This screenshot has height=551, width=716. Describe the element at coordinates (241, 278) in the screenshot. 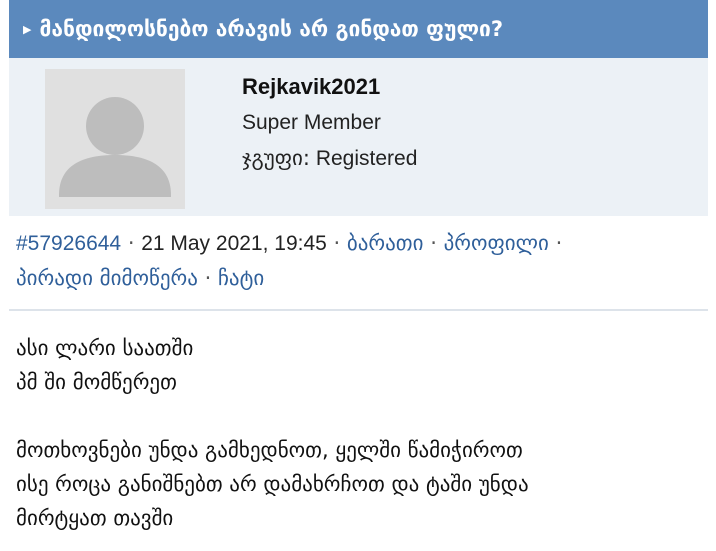

I see `chat-link: ჩატი` at that location.